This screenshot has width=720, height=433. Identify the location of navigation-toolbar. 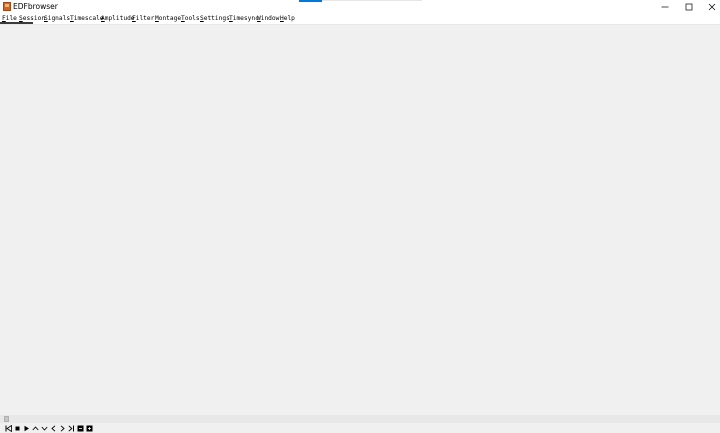
(360, 428).